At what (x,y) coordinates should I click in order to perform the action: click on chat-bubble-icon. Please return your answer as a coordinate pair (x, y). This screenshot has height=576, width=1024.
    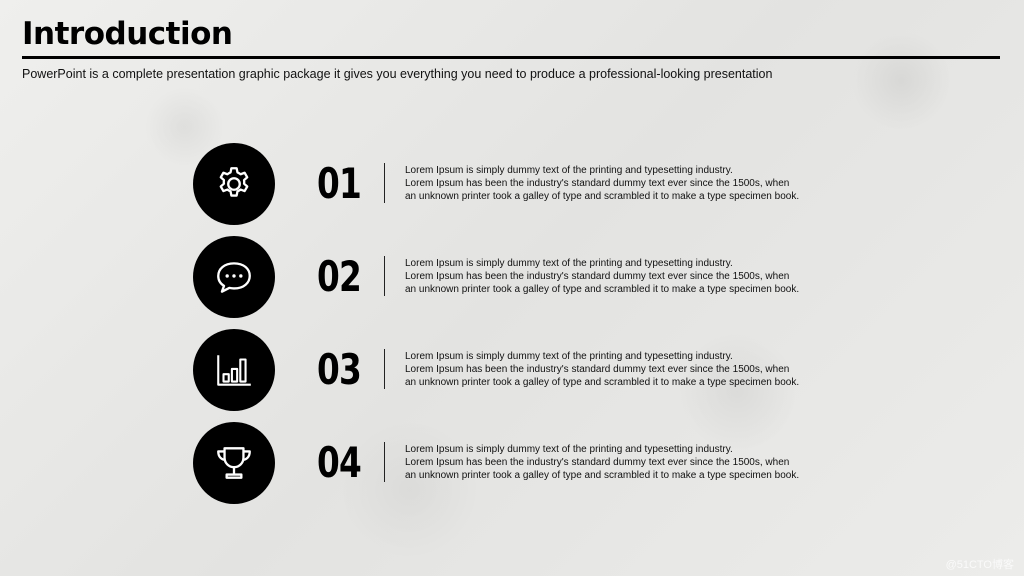
    Looking at the image, I should click on (234, 277).